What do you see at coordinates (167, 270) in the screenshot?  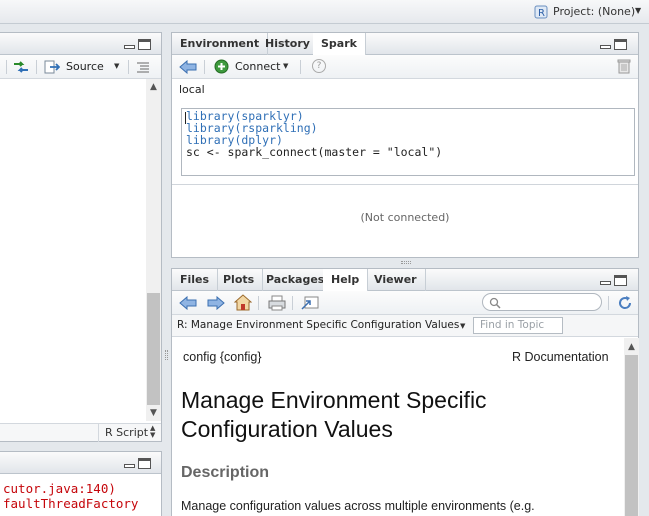 I see `pane-splitter` at bounding box center [167, 270].